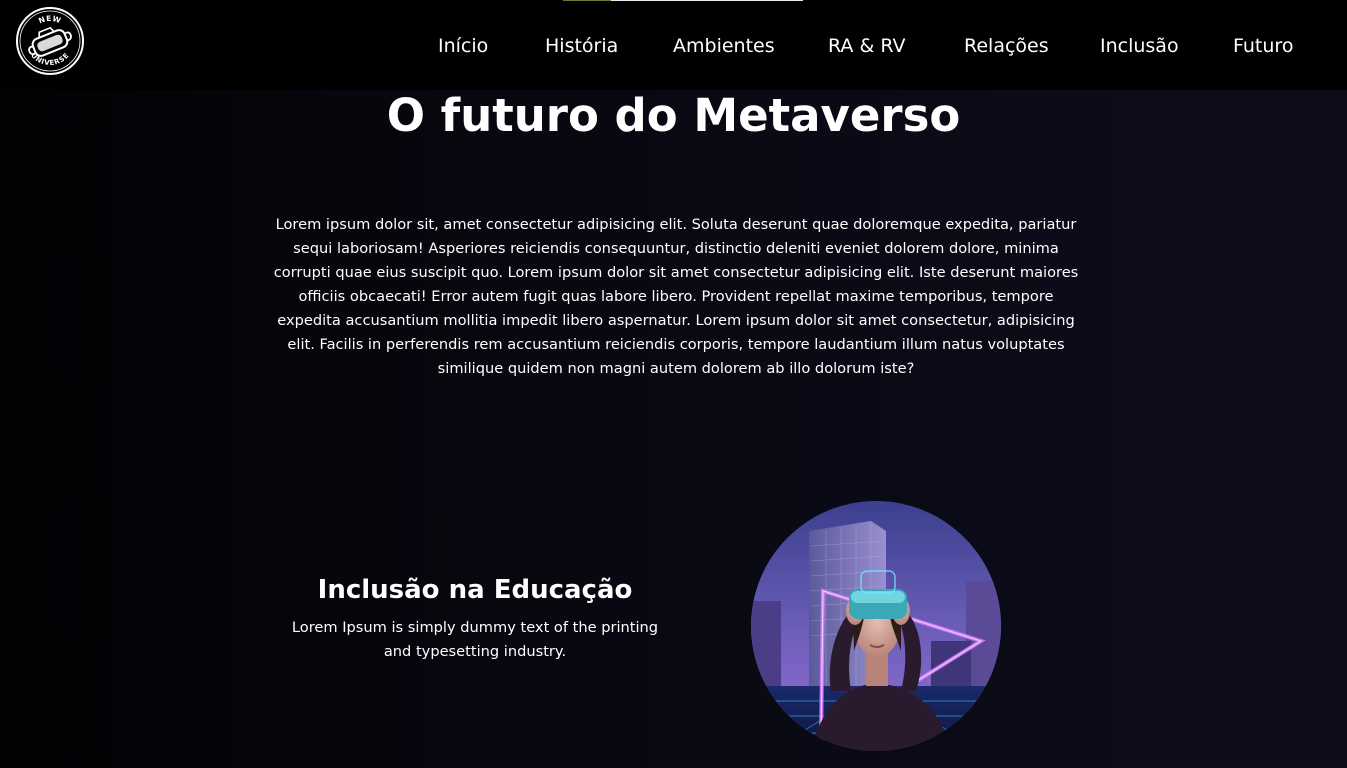 This screenshot has height=768, width=1347. I want to click on nav-item-futuro: Futuro, so click(1263, 46).